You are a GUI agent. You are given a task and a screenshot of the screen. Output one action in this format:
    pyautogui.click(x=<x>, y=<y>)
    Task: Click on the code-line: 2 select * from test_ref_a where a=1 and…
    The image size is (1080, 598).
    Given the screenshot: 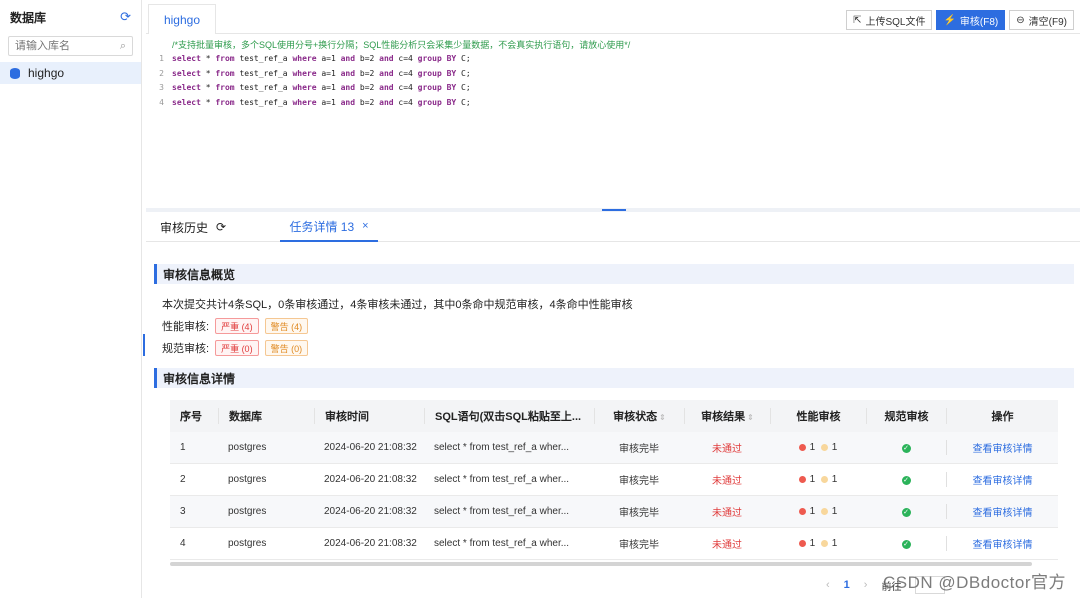 What is the action you would take?
    pyautogui.click(x=613, y=74)
    